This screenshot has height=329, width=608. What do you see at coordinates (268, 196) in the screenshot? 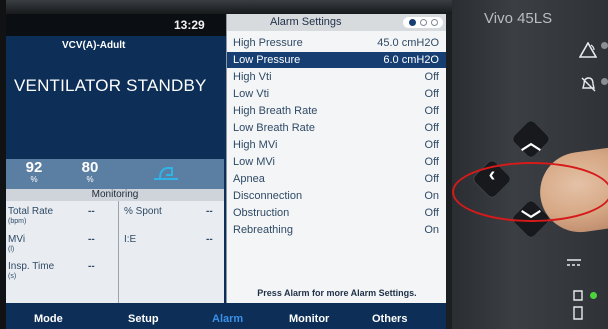
I see `alarm-name: Disconnection` at bounding box center [268, 196].